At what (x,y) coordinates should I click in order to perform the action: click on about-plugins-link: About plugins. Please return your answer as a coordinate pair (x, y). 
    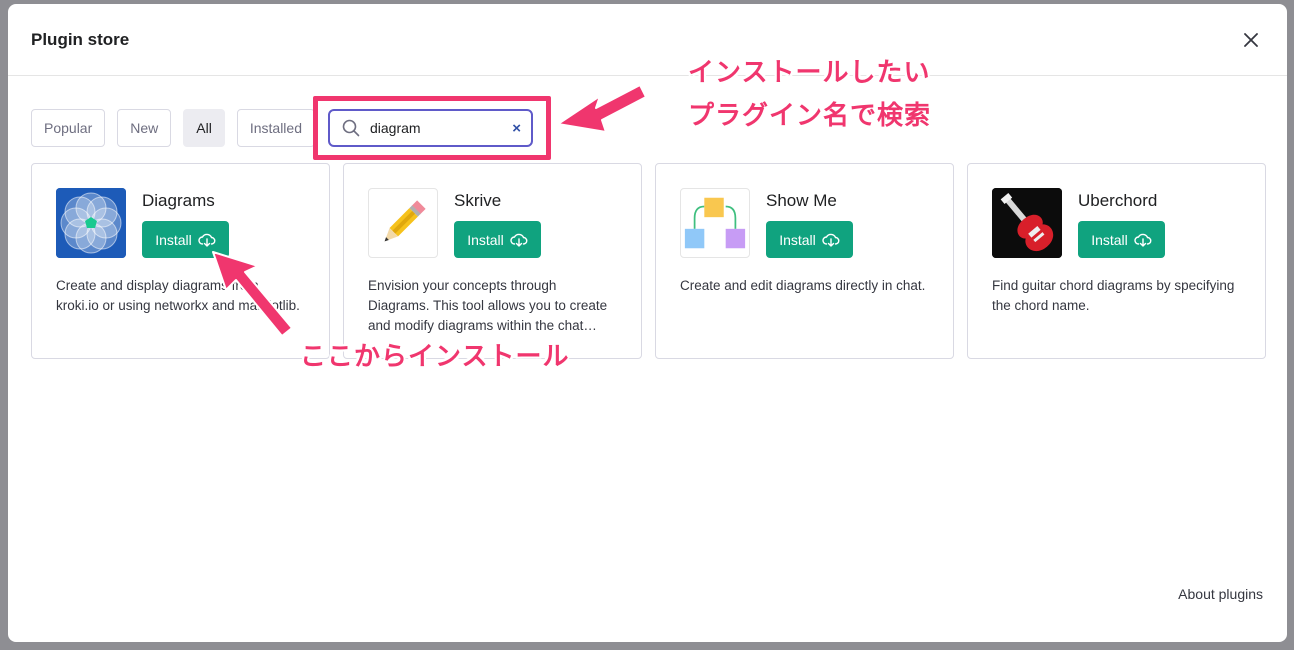
    Looking at the image, I should click on (1220, 594).